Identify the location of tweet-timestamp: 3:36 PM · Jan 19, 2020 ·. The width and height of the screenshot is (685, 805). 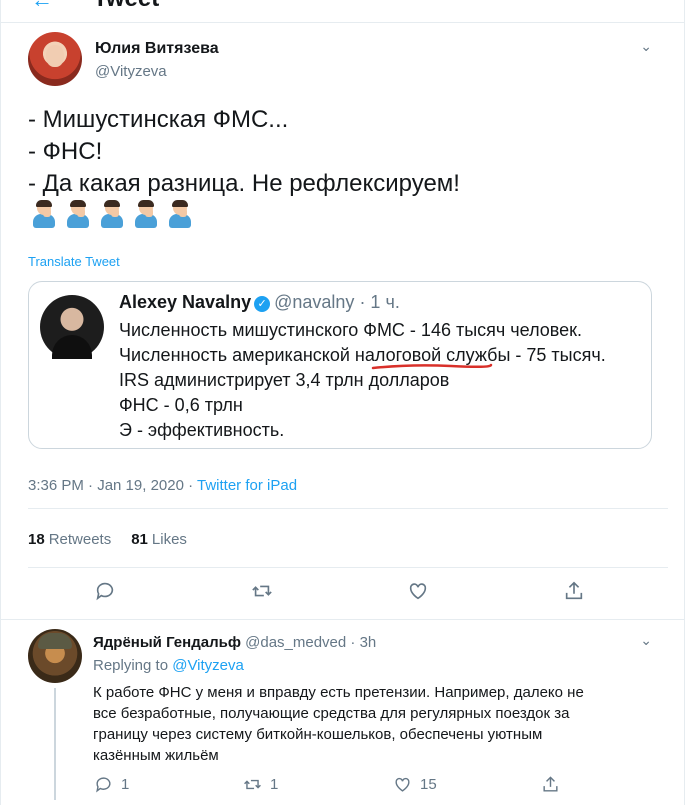
(112, 485).